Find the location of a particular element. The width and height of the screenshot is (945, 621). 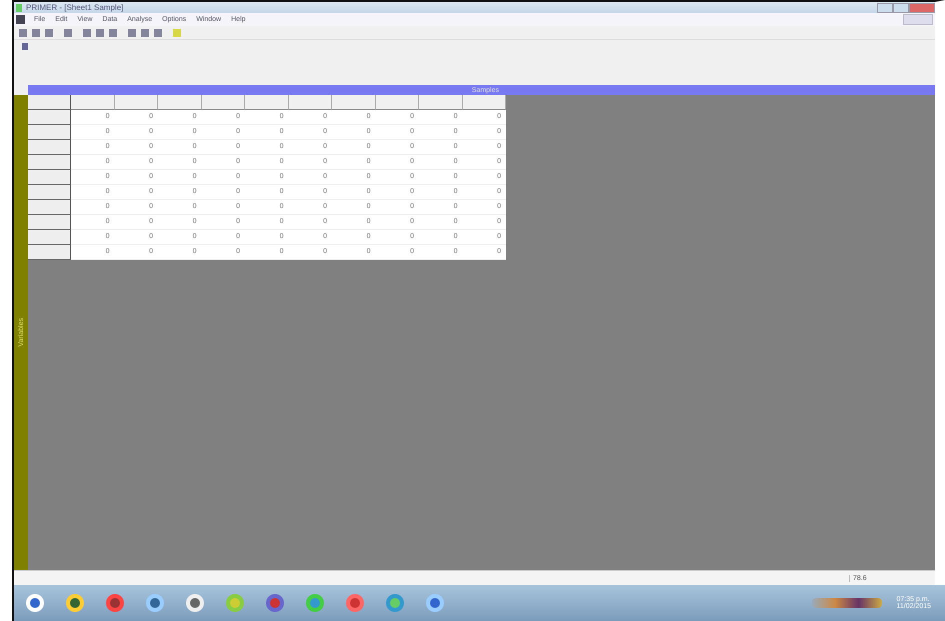

maximize-button is located at coordinates (901, 7).